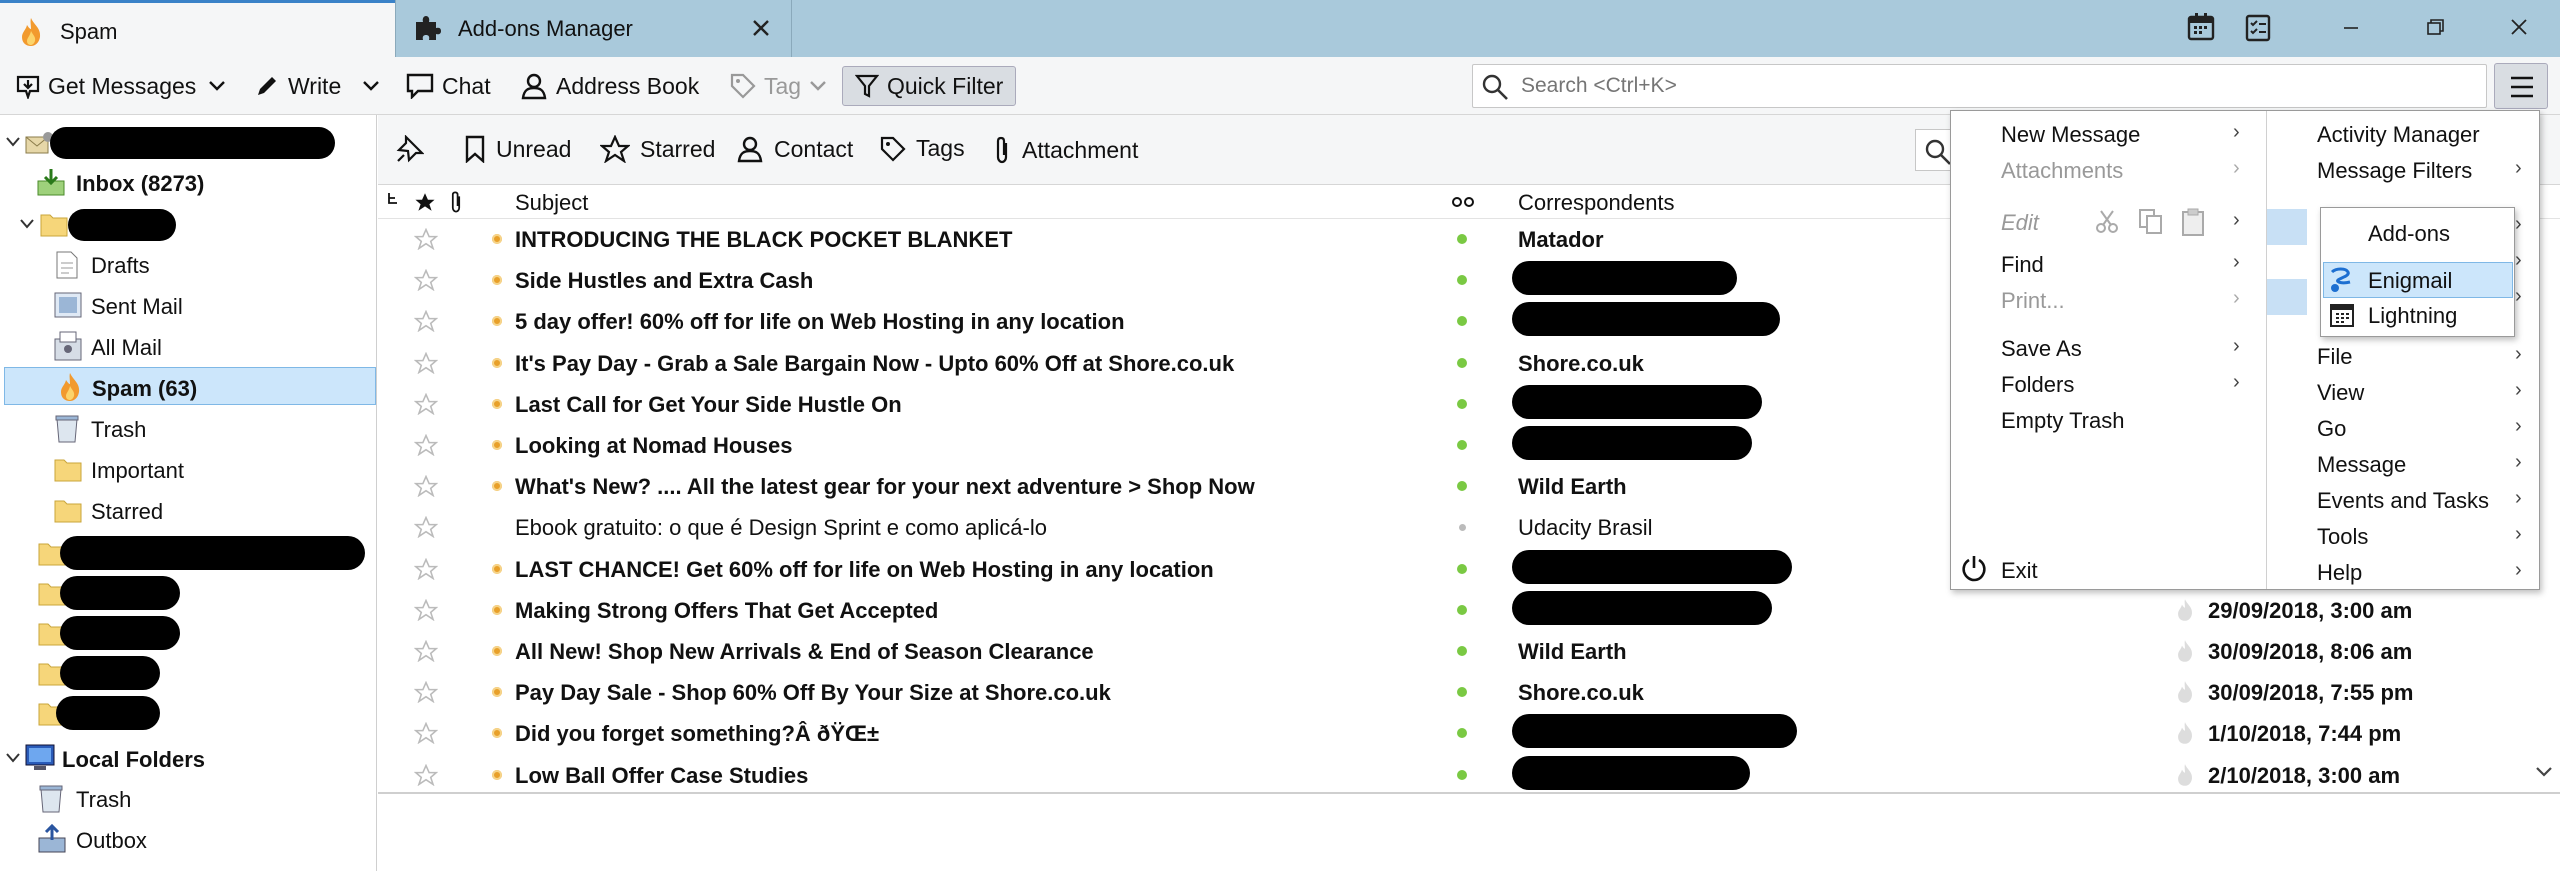  Describe the element at coordinates (2107, 222) in the screenshot. I see `cut-icon` at that location.